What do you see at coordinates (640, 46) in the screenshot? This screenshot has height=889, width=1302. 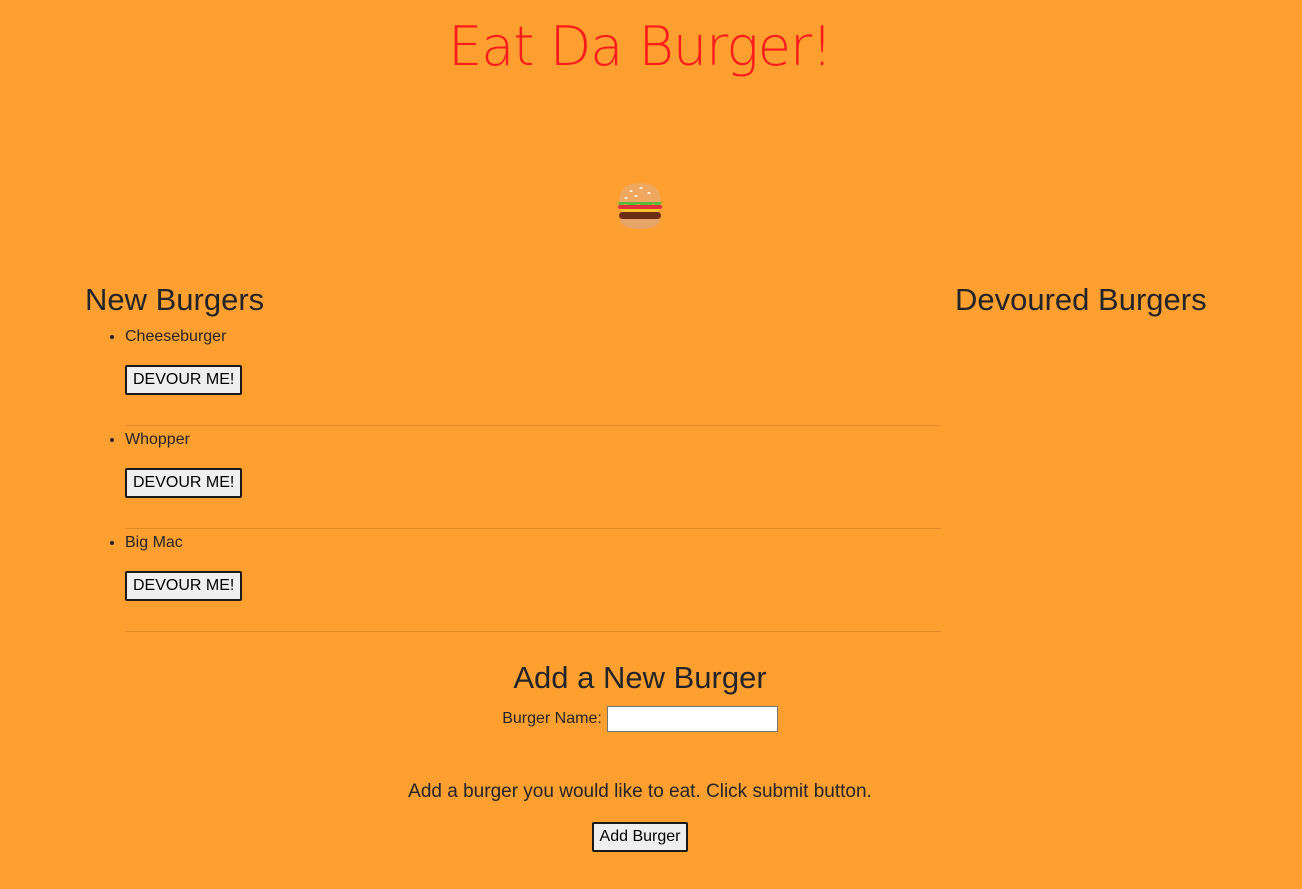 I see `page-title: Eat Da Burger!` at bounding box center [640, 46].